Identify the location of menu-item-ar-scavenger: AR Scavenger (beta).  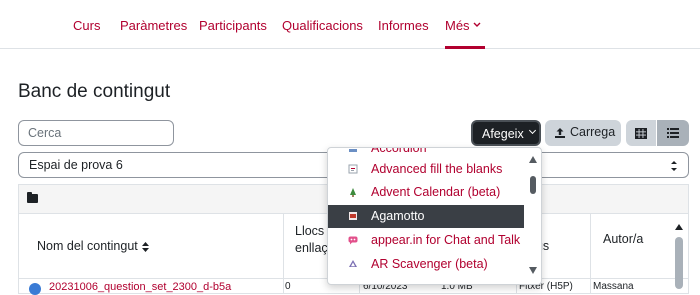
(426, 264).